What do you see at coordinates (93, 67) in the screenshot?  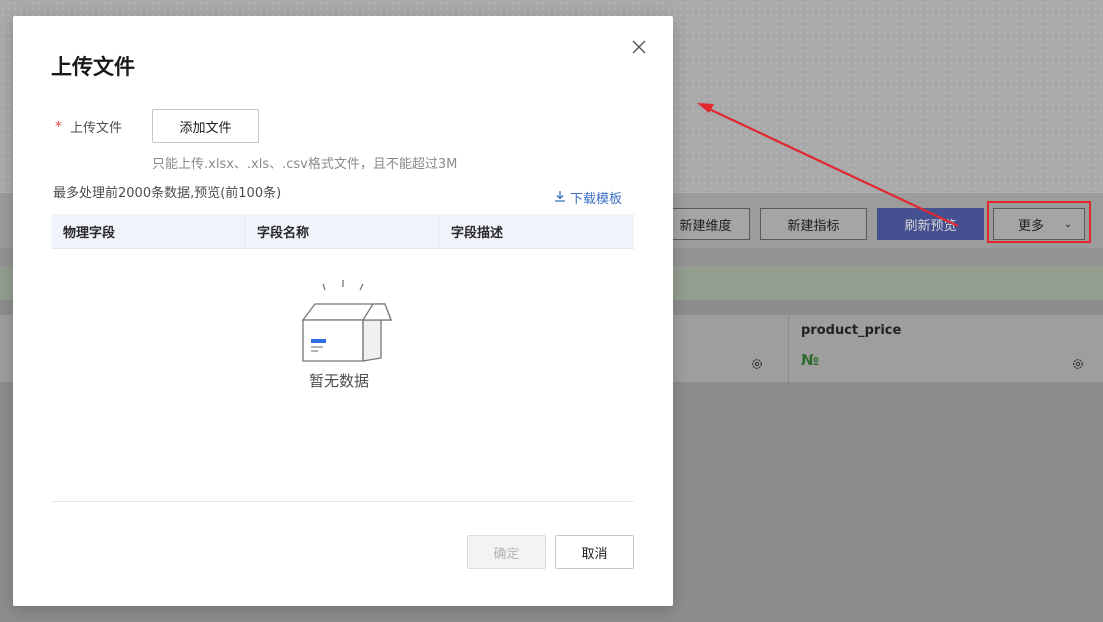 I see `dialog-title: 上传文件` at bounding box center [93, 67].